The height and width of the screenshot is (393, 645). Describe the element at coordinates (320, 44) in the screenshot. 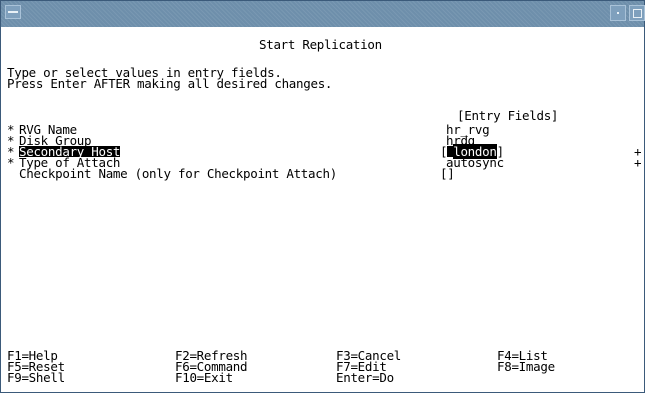

I see `screen-title: Start Replication` at that location.